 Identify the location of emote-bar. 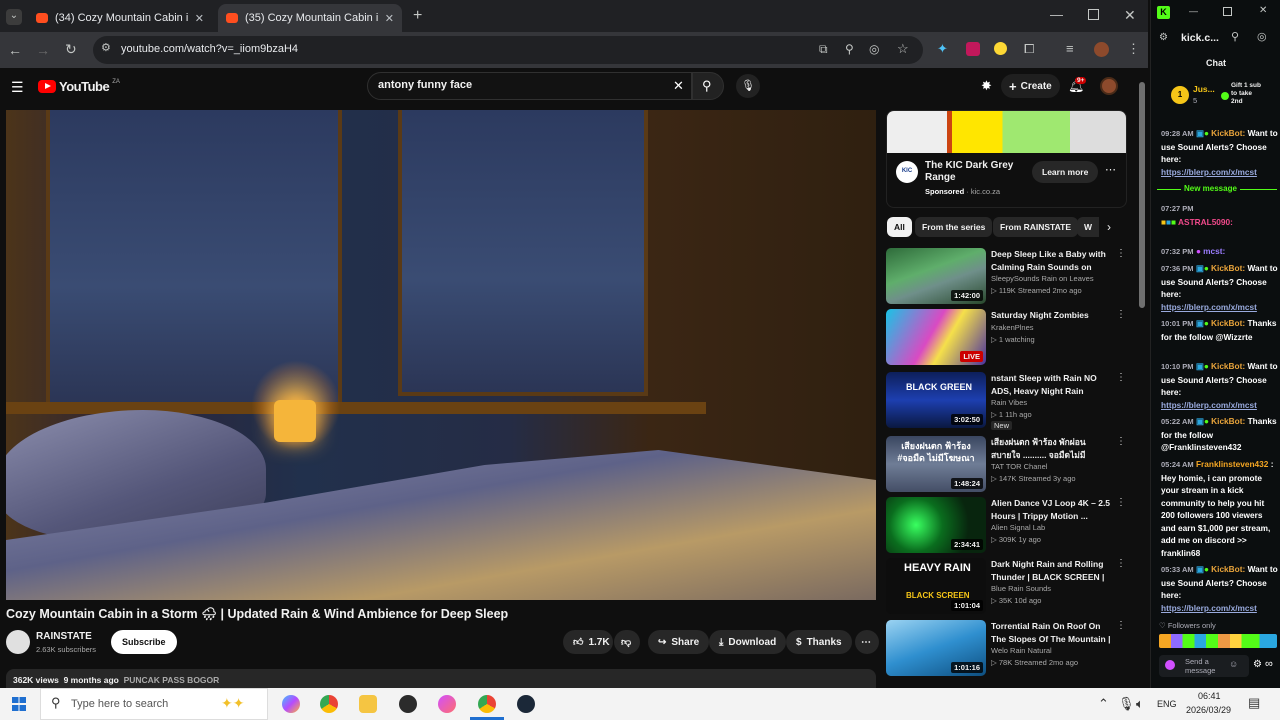
(1218, 641).